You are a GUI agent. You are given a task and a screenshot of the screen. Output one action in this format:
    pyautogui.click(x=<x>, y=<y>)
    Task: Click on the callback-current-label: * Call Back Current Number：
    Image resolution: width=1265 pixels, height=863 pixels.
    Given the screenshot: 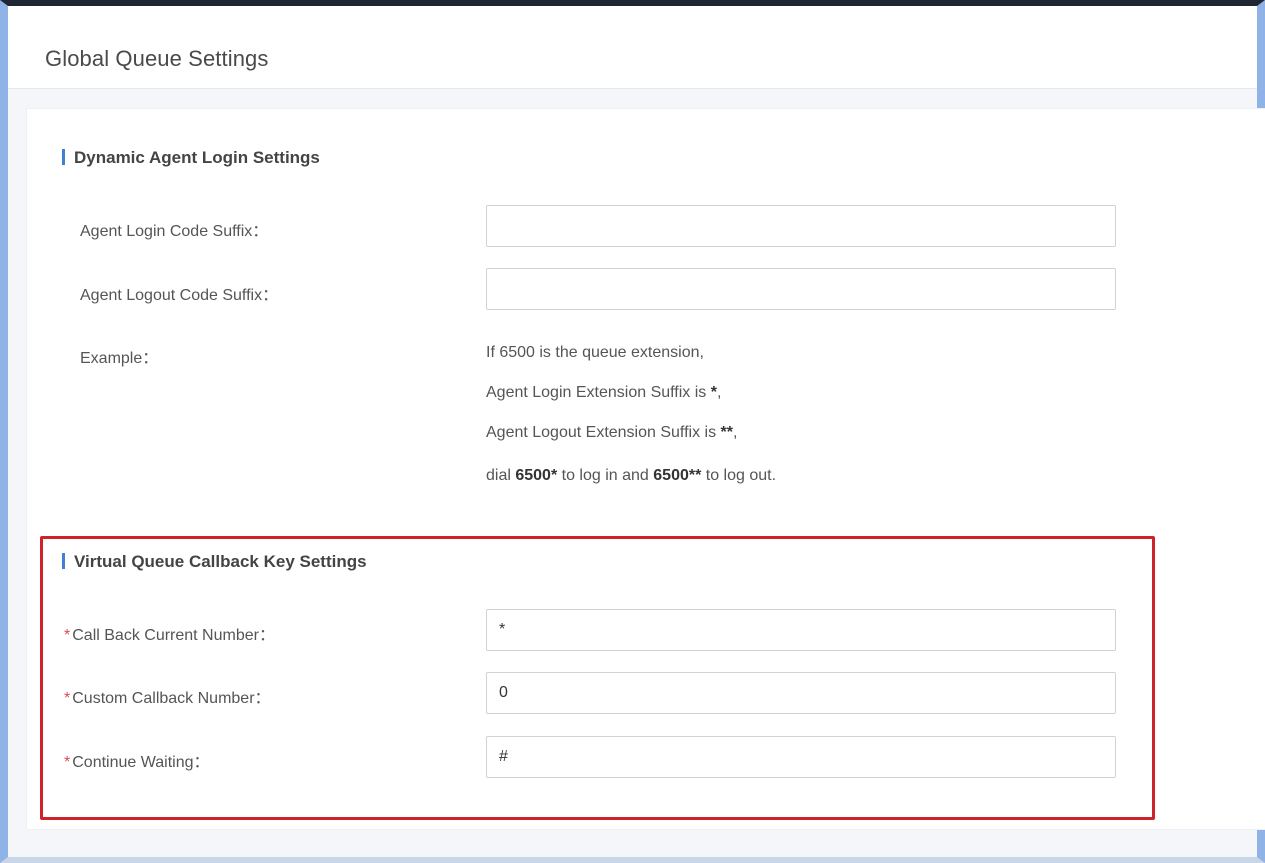 What is the action you would take?
    pyautogui.click(x=169, y=633)
    